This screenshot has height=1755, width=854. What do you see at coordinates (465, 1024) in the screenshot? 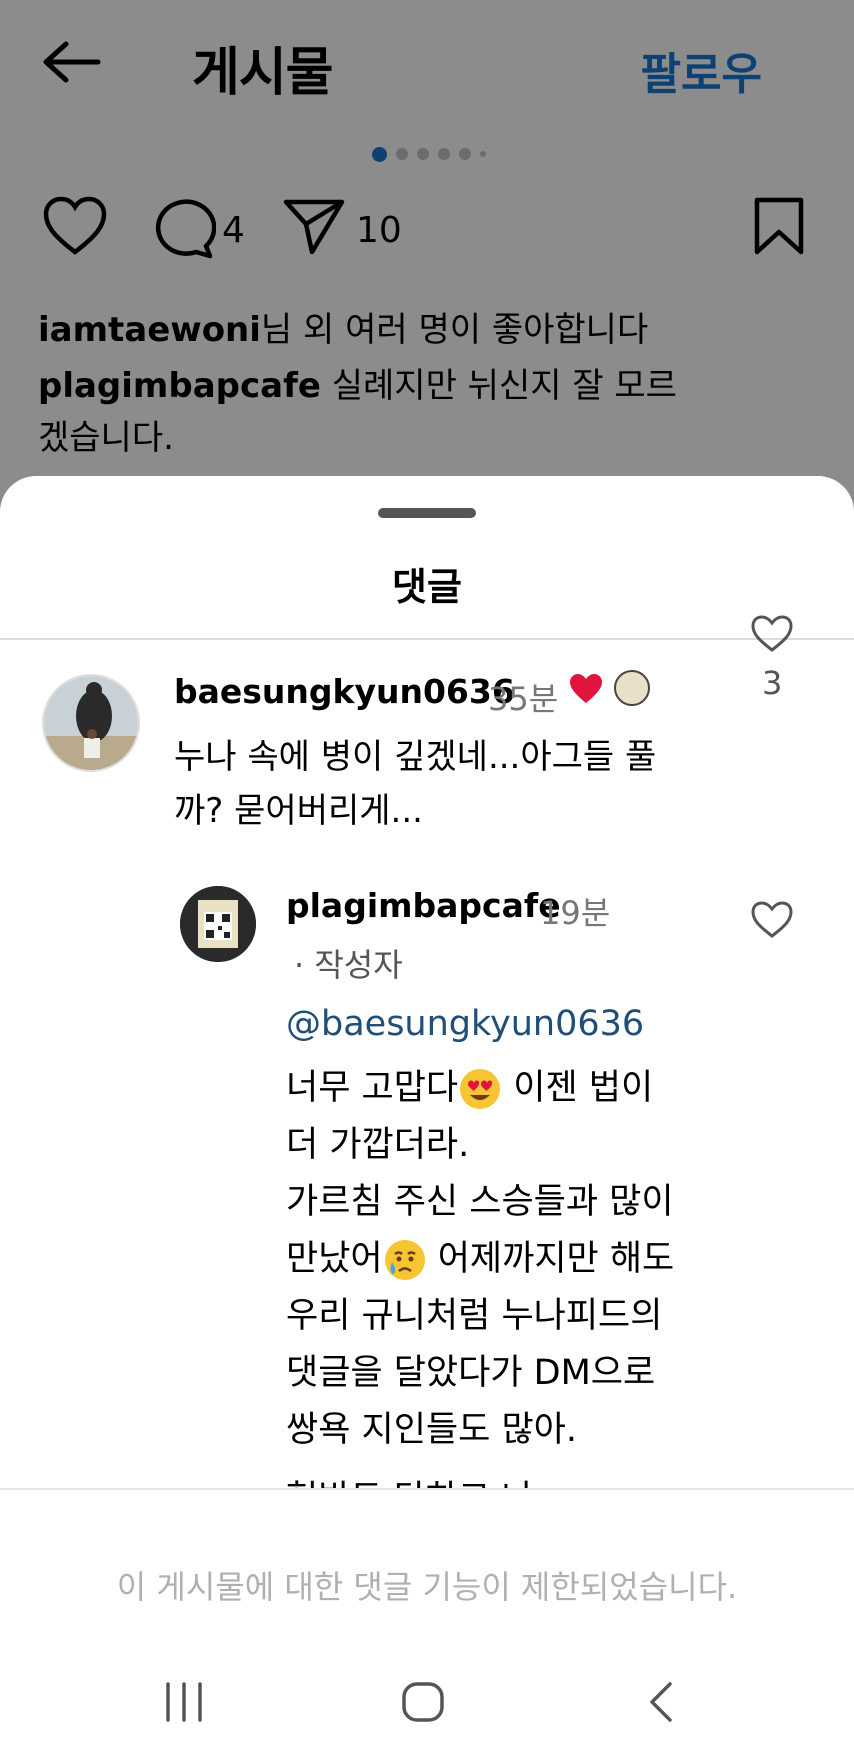
I see `mention-link: @baesungkyun0636` at bounding box center [465, 1024].